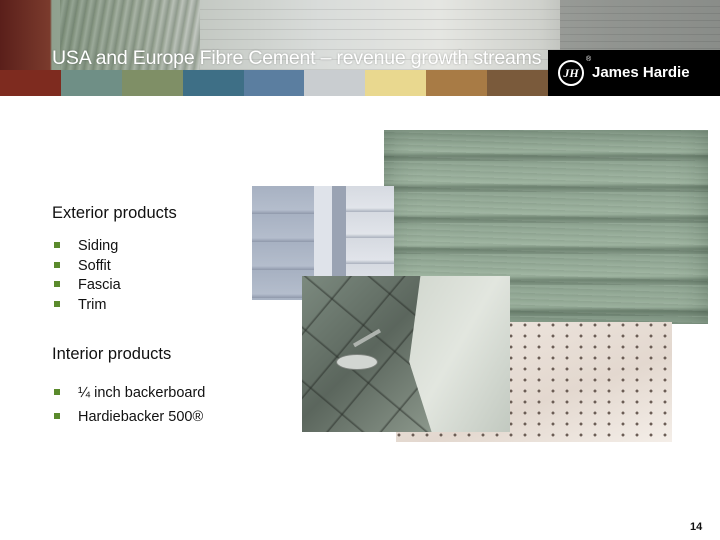 The image size is (720, 540). What do you see at coordinates (129, 393) in the screenshot?
I see `list-item: ¼ inch backerboard` at bounding box center [129, 393].